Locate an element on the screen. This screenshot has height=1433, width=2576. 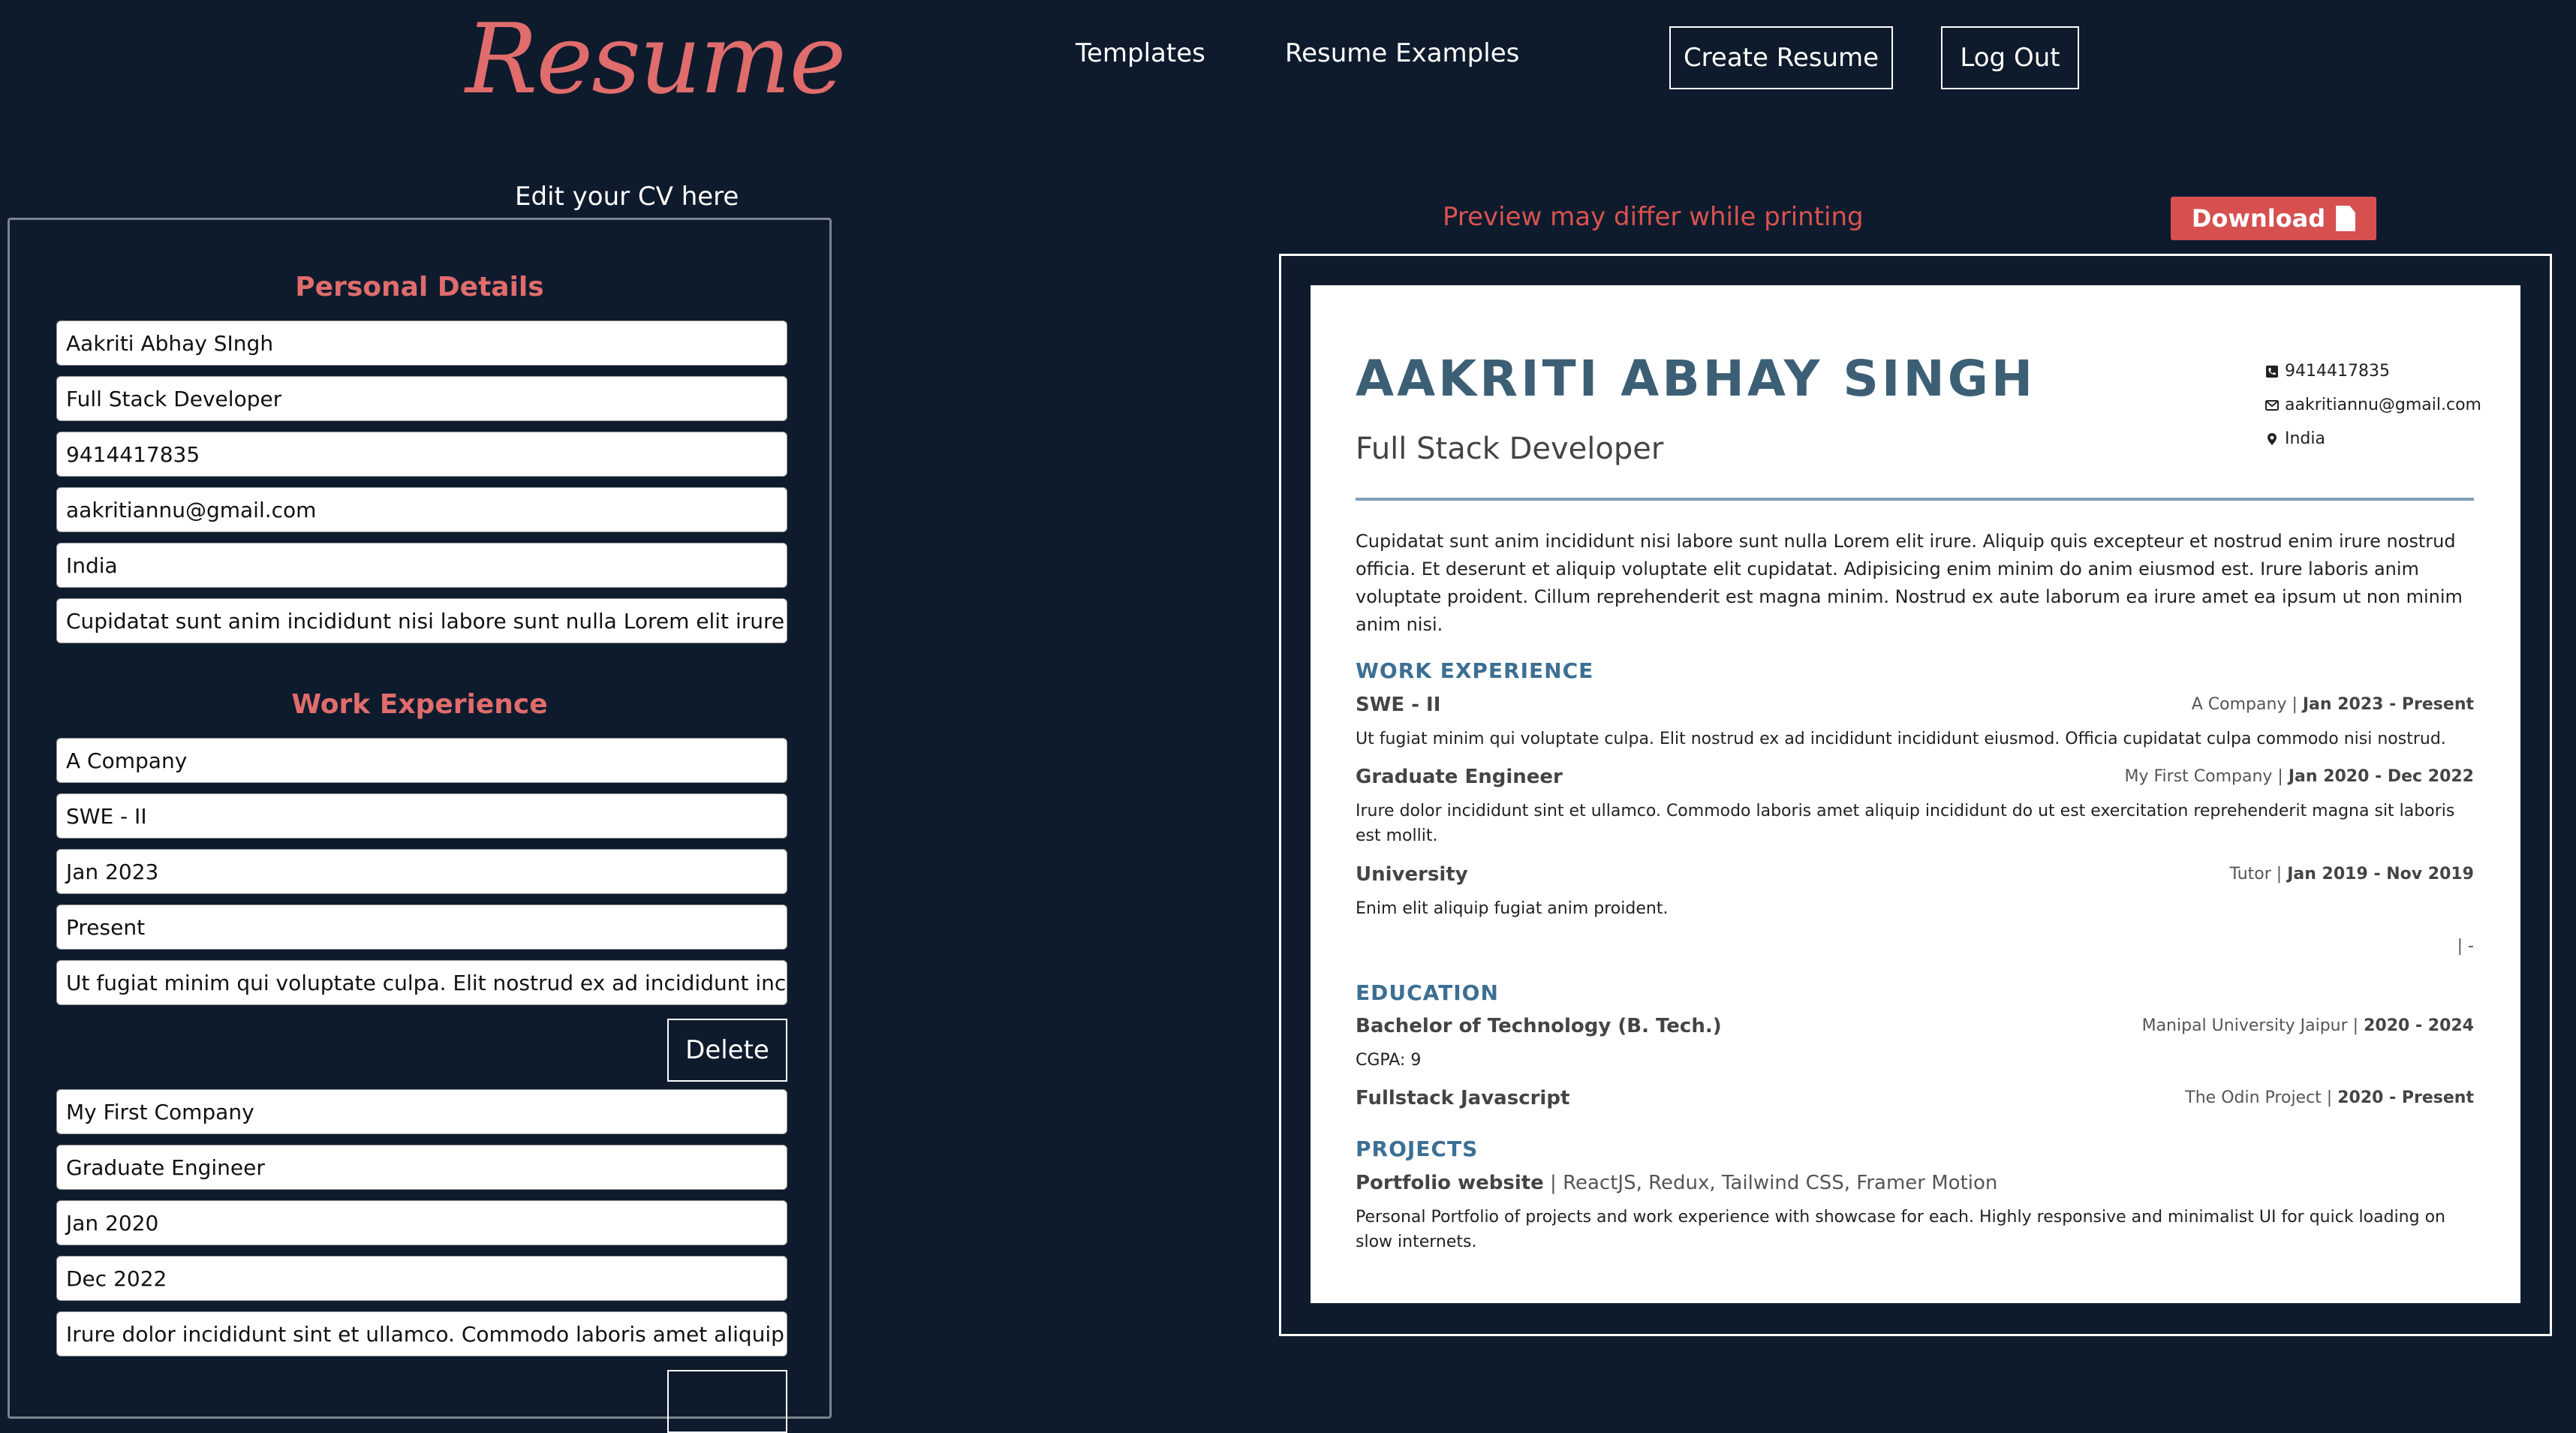
name-field: Aakriti Abhay SIngh is located at coordinates (421, 343).